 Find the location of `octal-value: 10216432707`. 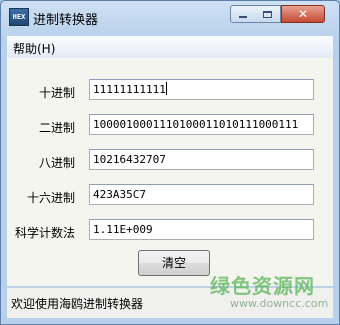

octal-value: 10216432707 is located at coordinates (129, 159).